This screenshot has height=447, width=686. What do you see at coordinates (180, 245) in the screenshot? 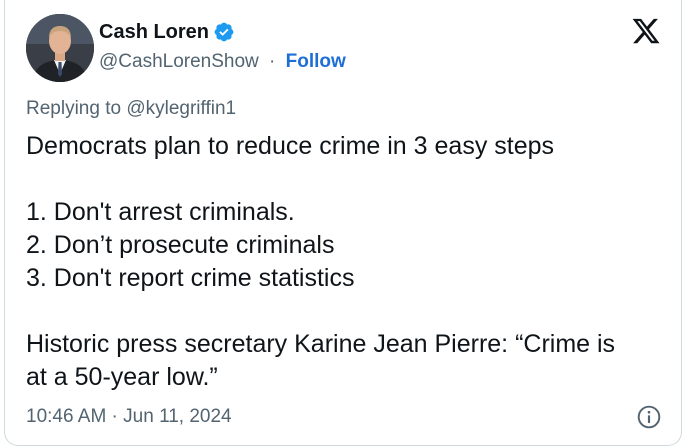
I see `tweet-line: 2. Don’t prosecute criminals` at bounding box center [180, 245].